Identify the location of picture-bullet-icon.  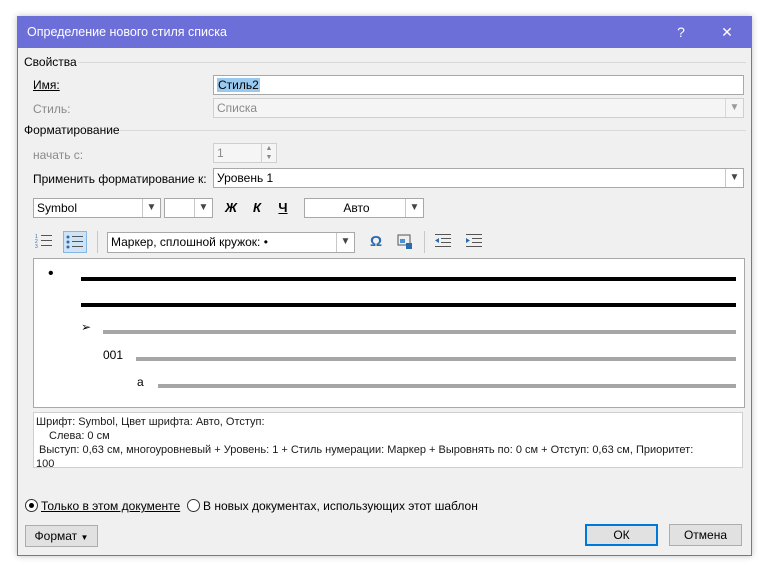
(404, 241).